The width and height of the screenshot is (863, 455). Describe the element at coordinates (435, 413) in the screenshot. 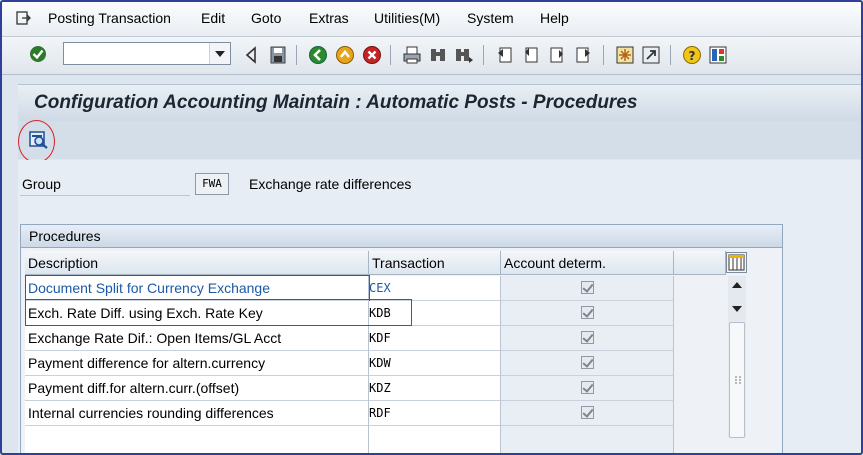

I see `transaction-cell: RDF` at that location.